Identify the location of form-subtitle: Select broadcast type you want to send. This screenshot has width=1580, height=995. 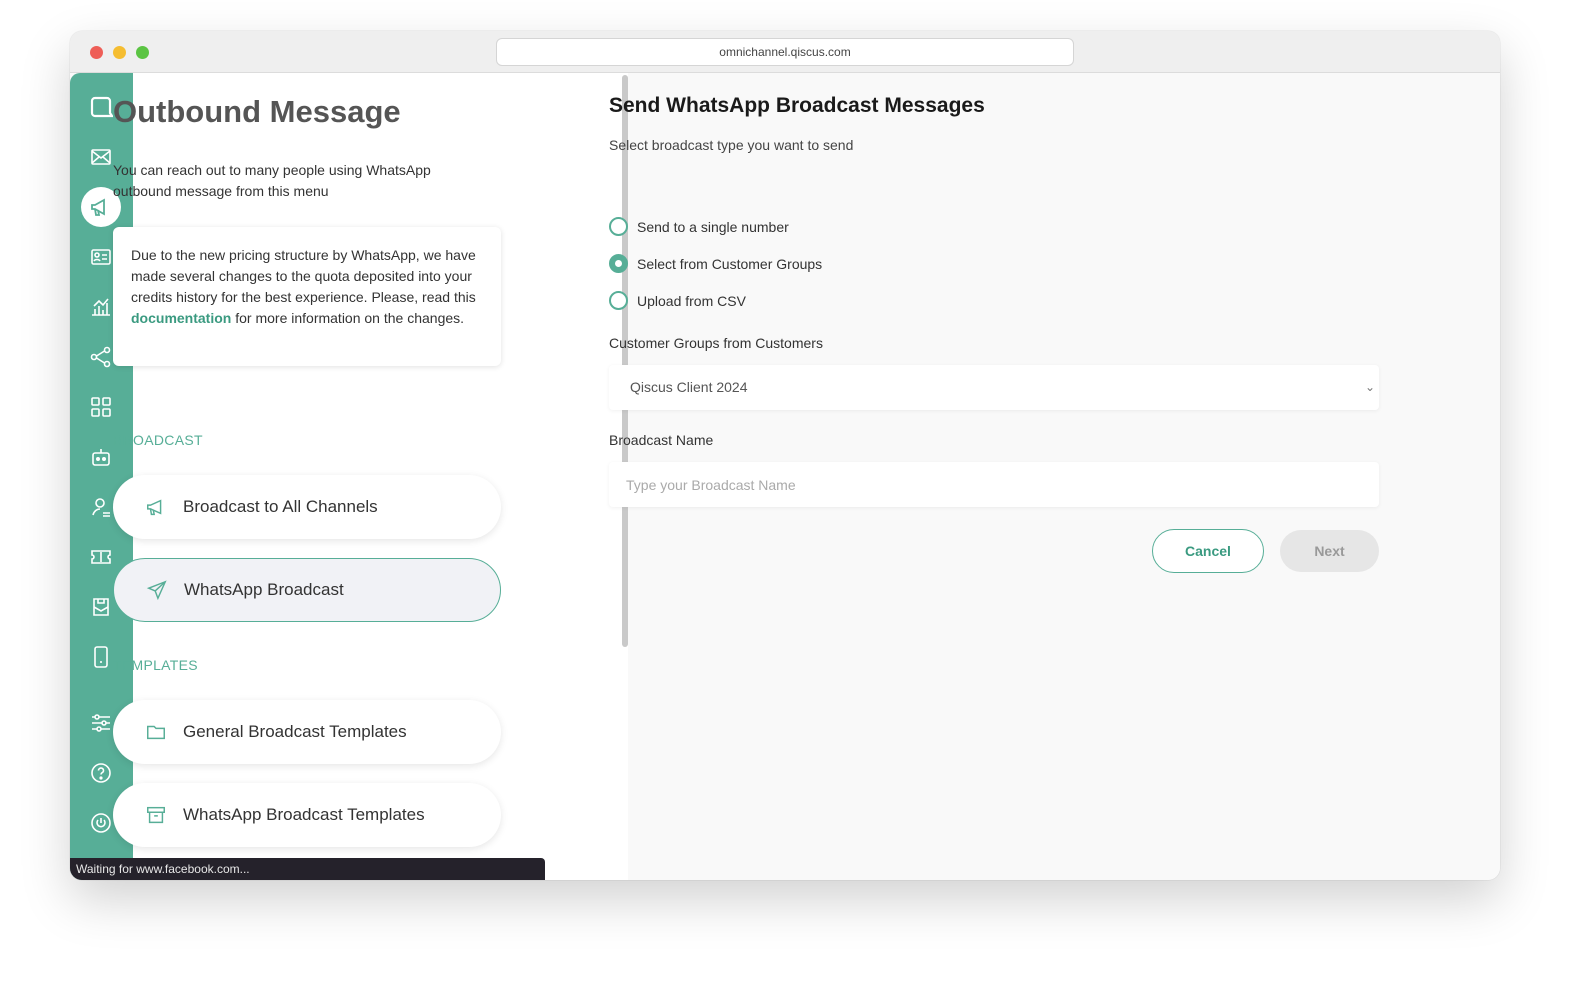
(731, 145).